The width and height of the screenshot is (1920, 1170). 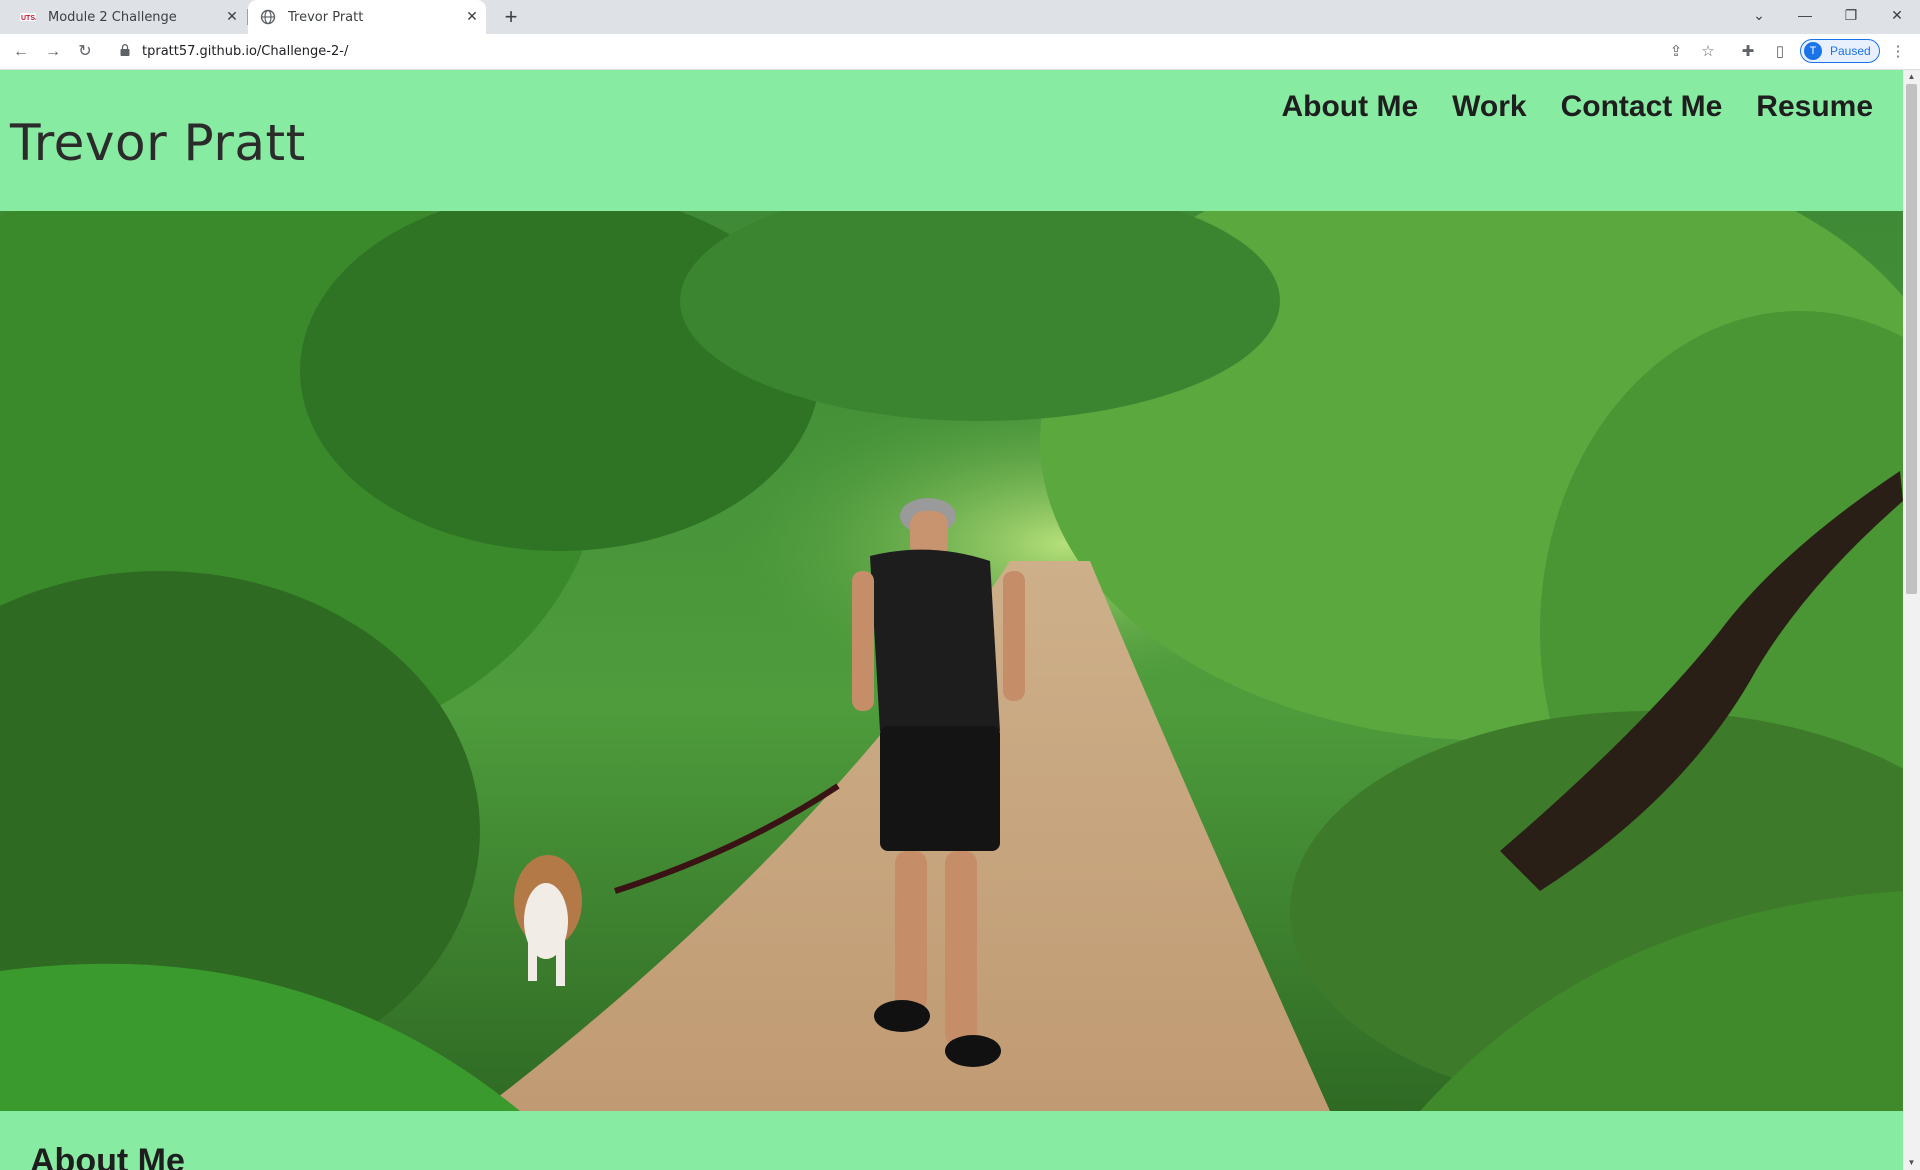 I want to click on bookmark-star-icon: ☆, so click(x=1708, y=52).